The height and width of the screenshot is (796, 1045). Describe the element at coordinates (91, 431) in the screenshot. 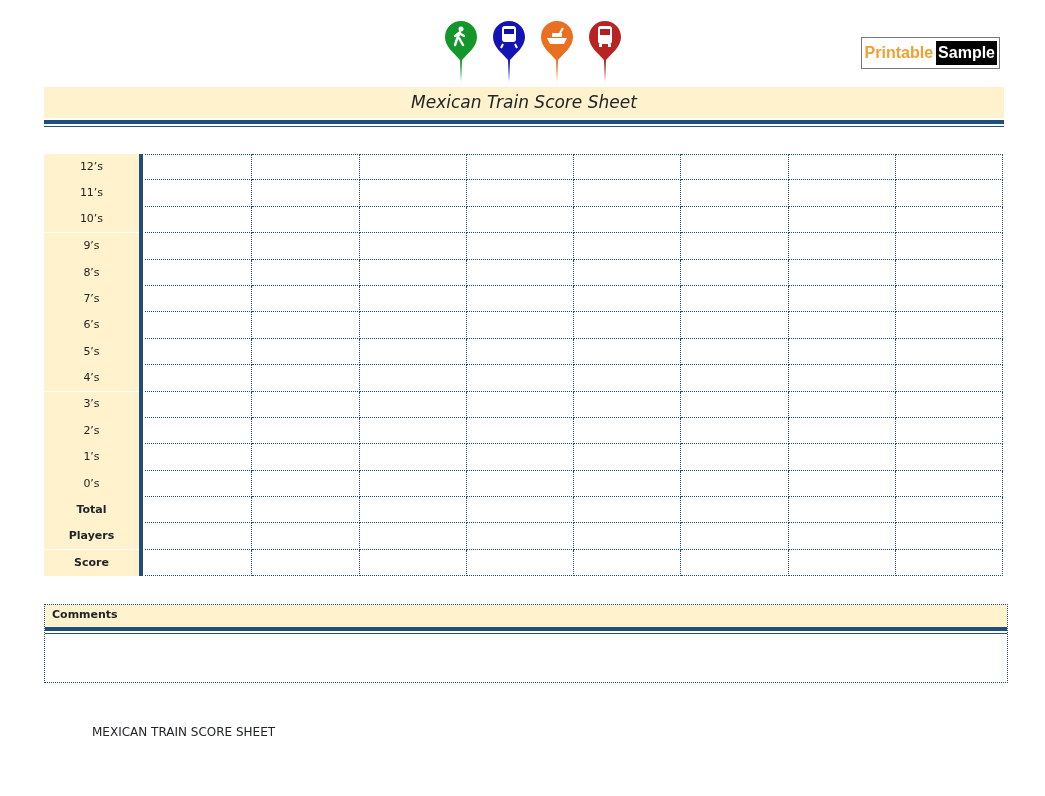

I see `row-label: 2’s` at that location.